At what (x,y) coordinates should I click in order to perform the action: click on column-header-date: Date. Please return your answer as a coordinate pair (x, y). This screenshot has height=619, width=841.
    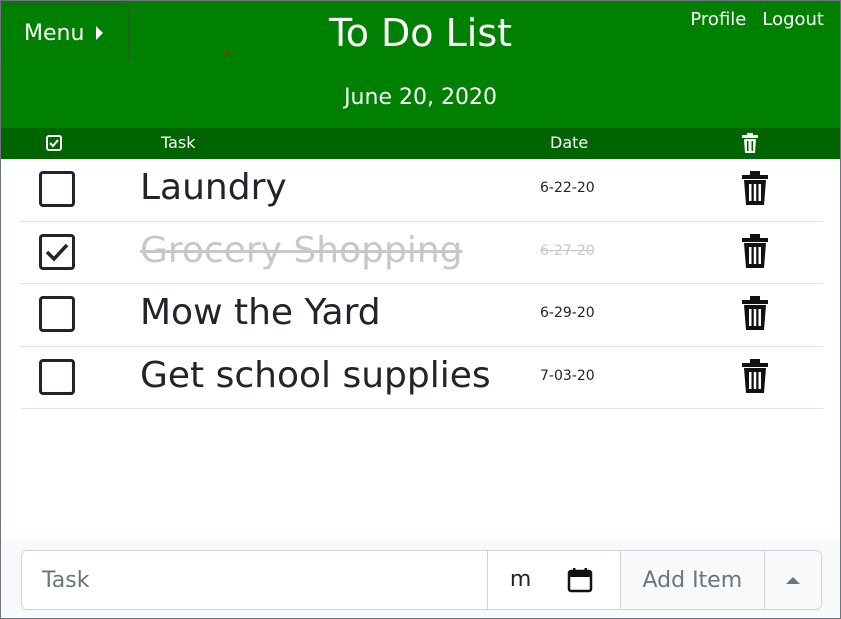
    Looking at the image, I should click on (569, 142).